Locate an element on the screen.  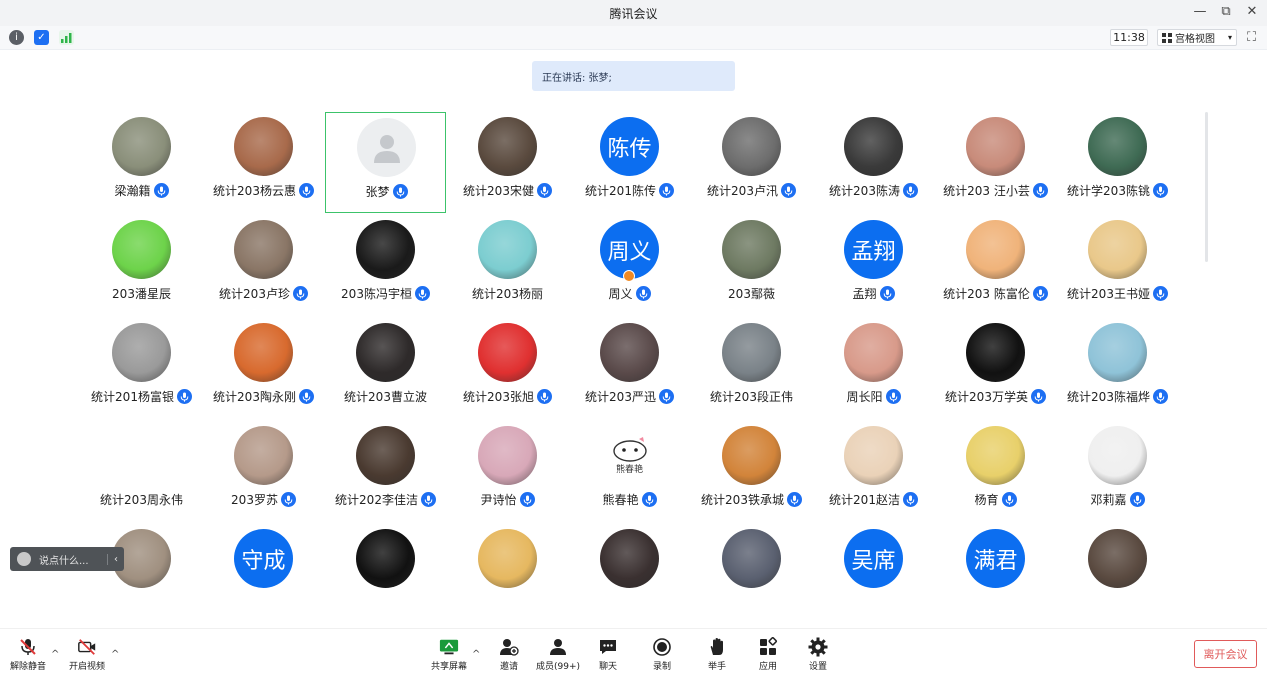
participant-tile: 统计学203陈铫 is located at coordinates (1117, 162).